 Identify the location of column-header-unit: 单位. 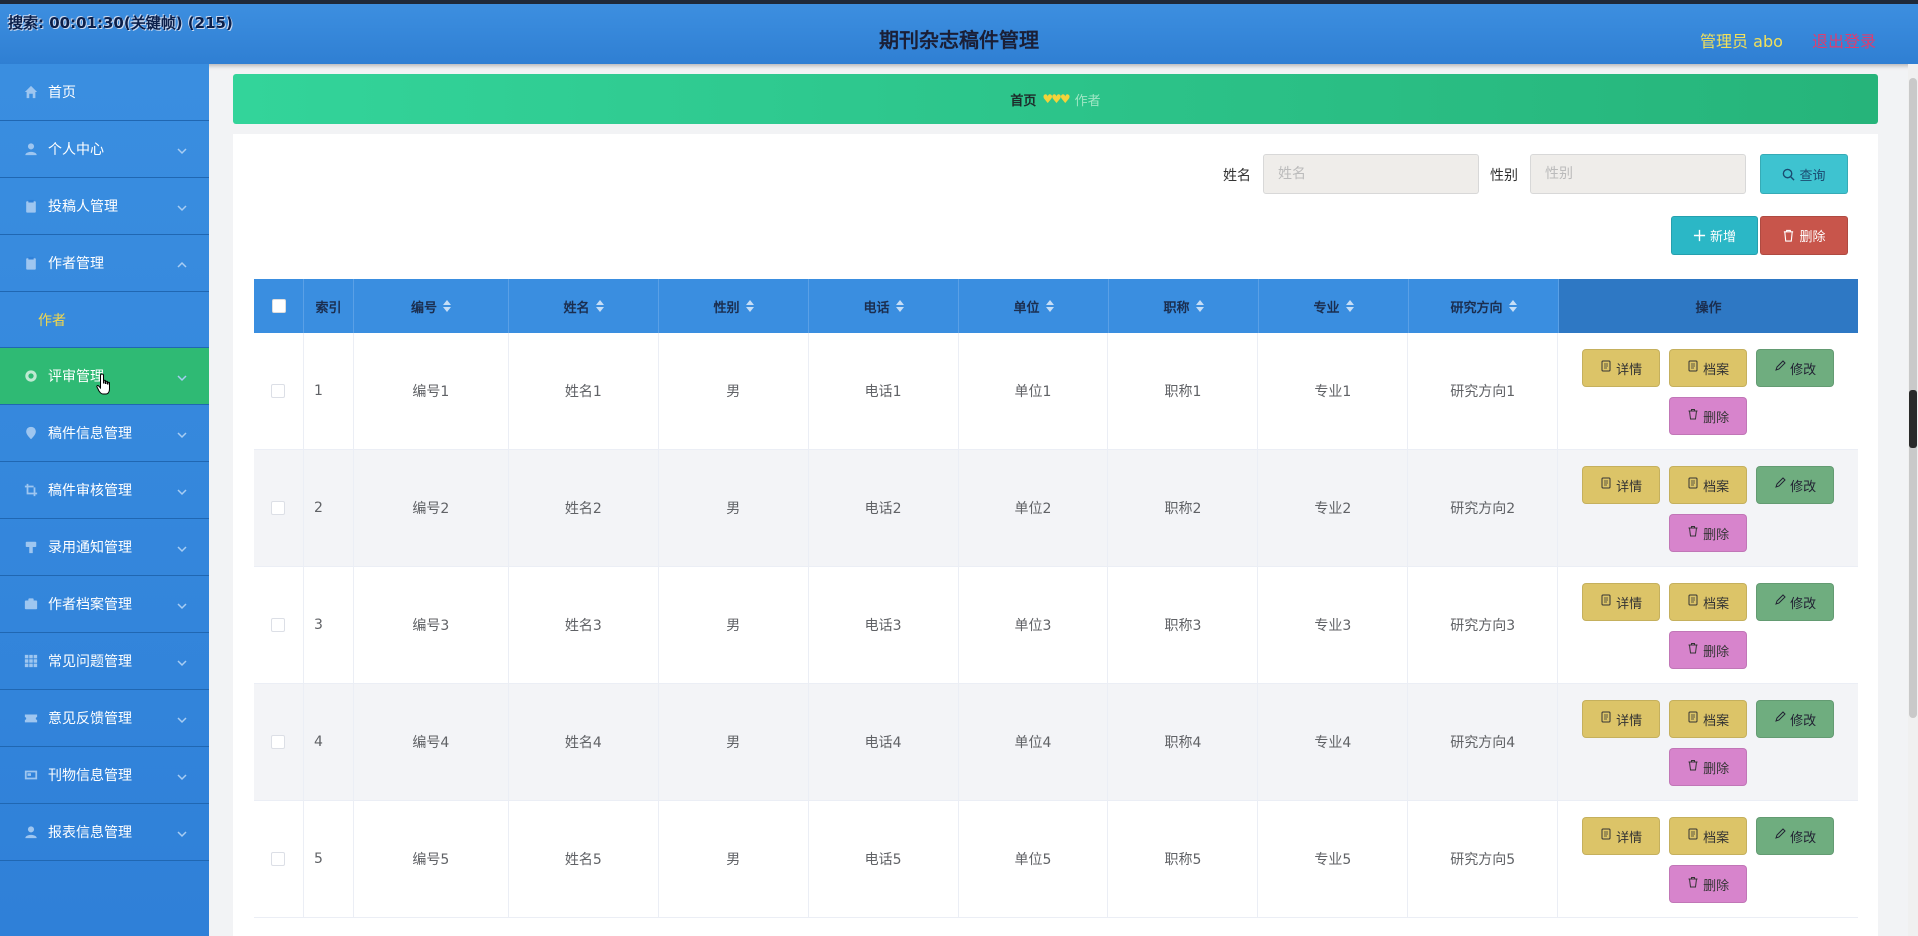
(1034, 306).